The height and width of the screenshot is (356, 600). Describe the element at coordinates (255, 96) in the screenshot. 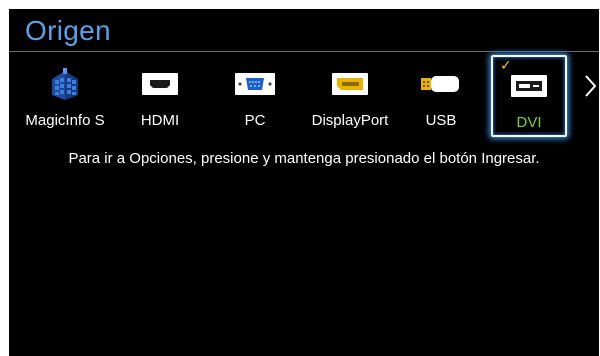

I see `source-item-pc: PC` at that location.